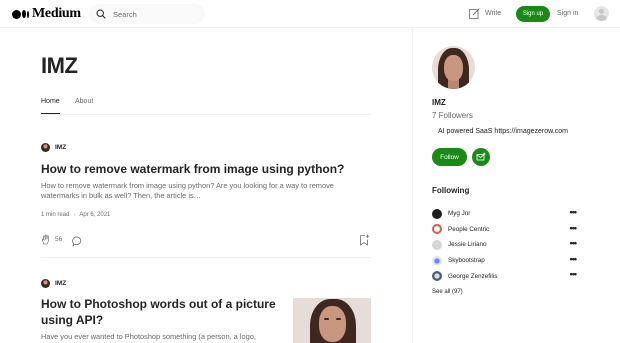  What do you see at coordinates (332, 320) in the screenshot?
I see `article-thumbnail` at bounding box center [332, 320].